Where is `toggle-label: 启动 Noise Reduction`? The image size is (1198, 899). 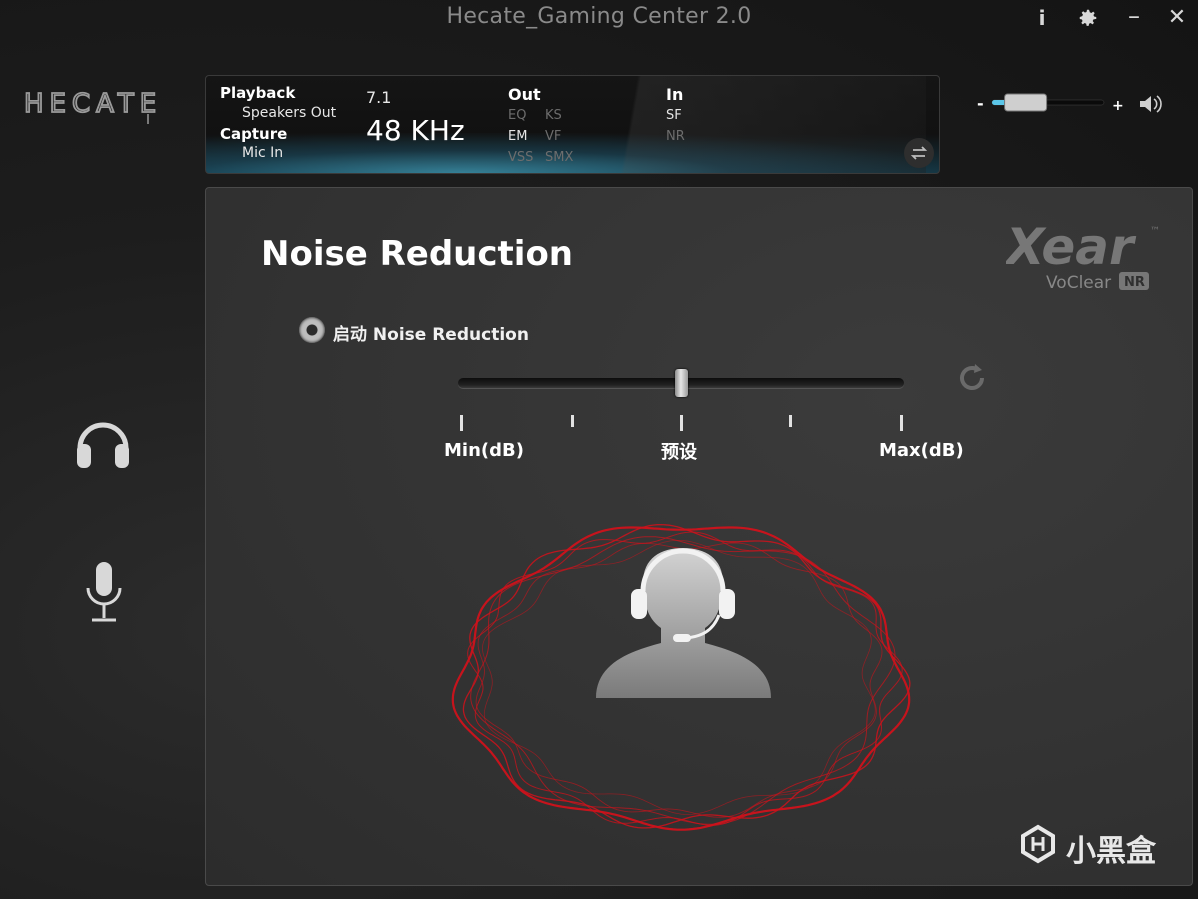 toggle-label: 启动 Noise Reduction is located at coordinates (431, 335).